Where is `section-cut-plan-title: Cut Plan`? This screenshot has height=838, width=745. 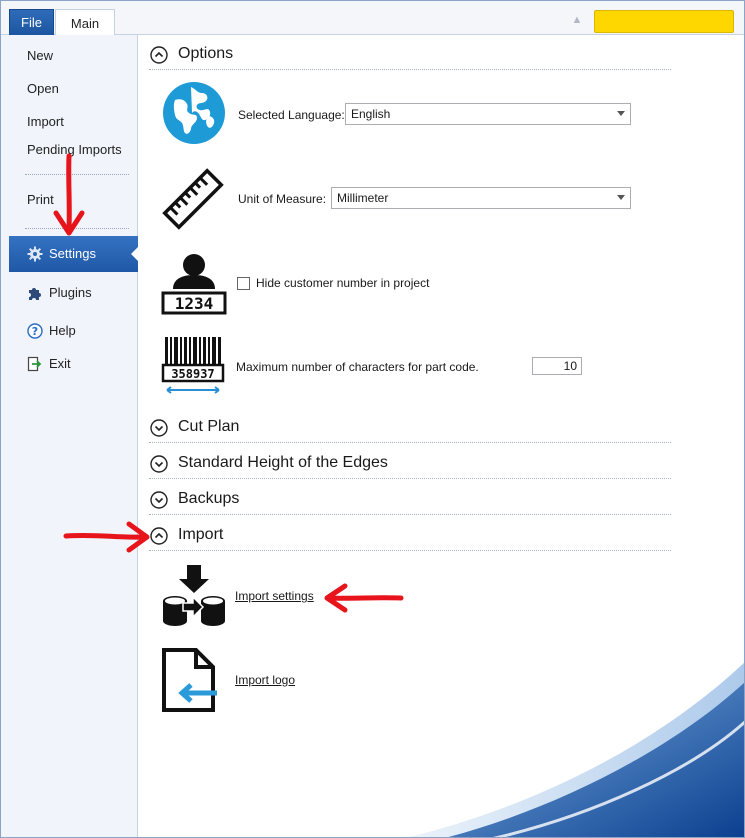
section-cut-plan-title: Cut Plan is located at coordinates (209, 426).